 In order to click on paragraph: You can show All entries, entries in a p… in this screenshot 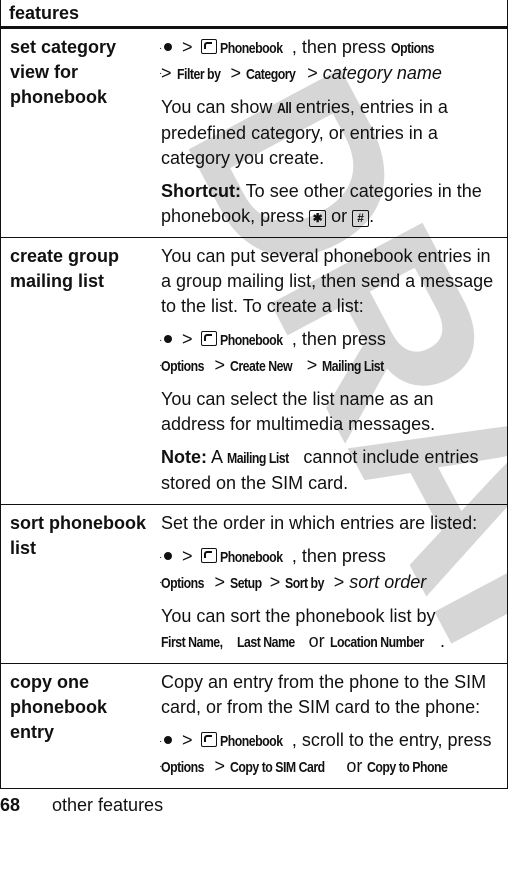, I will do `click(304, 132)`.